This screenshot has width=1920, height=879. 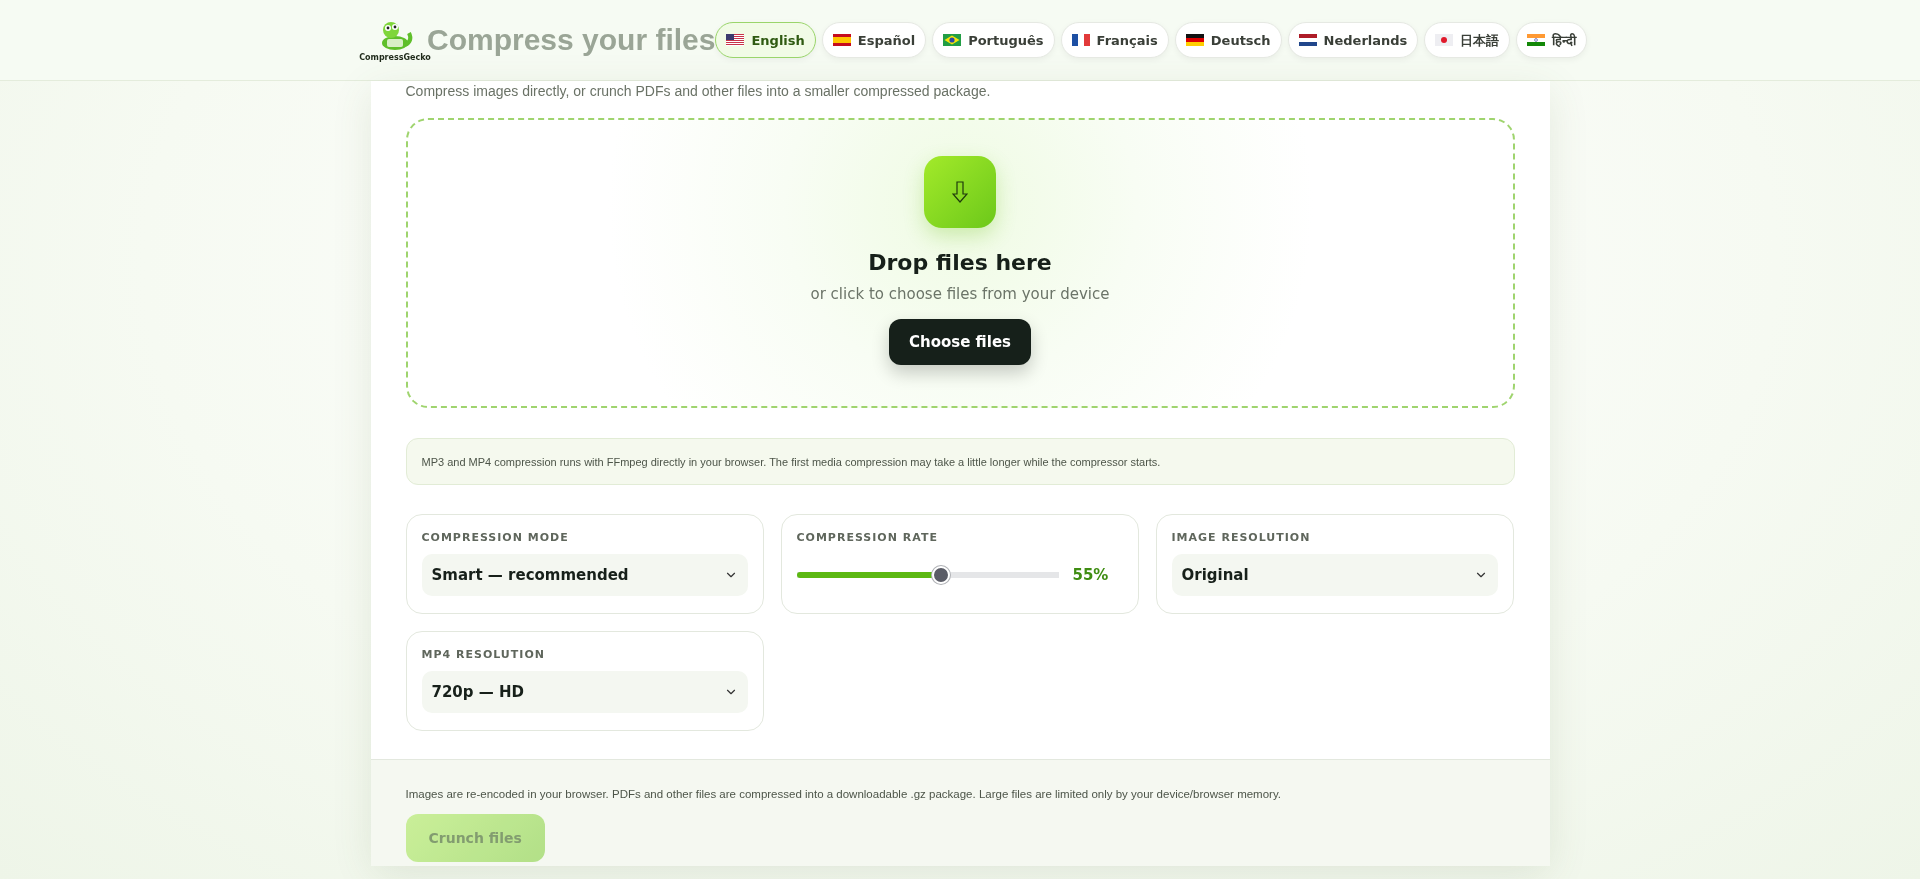 What do you see at coordinates (698, 91) in the screenshot?
I see `page-subtitle: Compress images directly, or crunch PDFs and other files into a smaller compressed package.` at bounding box center [698, 91].